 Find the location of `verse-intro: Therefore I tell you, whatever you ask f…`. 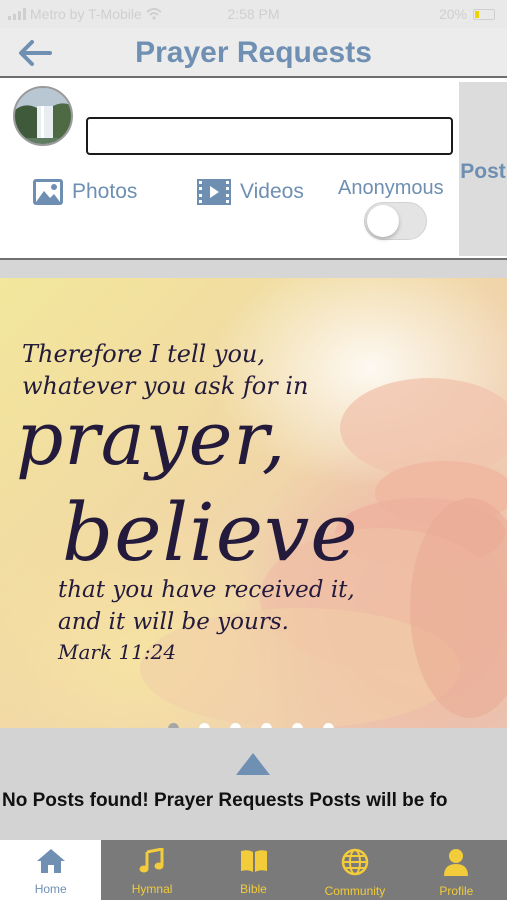

verse-intro: Therefore I tell you, whatever you ask f… is located at coordinates (172, 370).